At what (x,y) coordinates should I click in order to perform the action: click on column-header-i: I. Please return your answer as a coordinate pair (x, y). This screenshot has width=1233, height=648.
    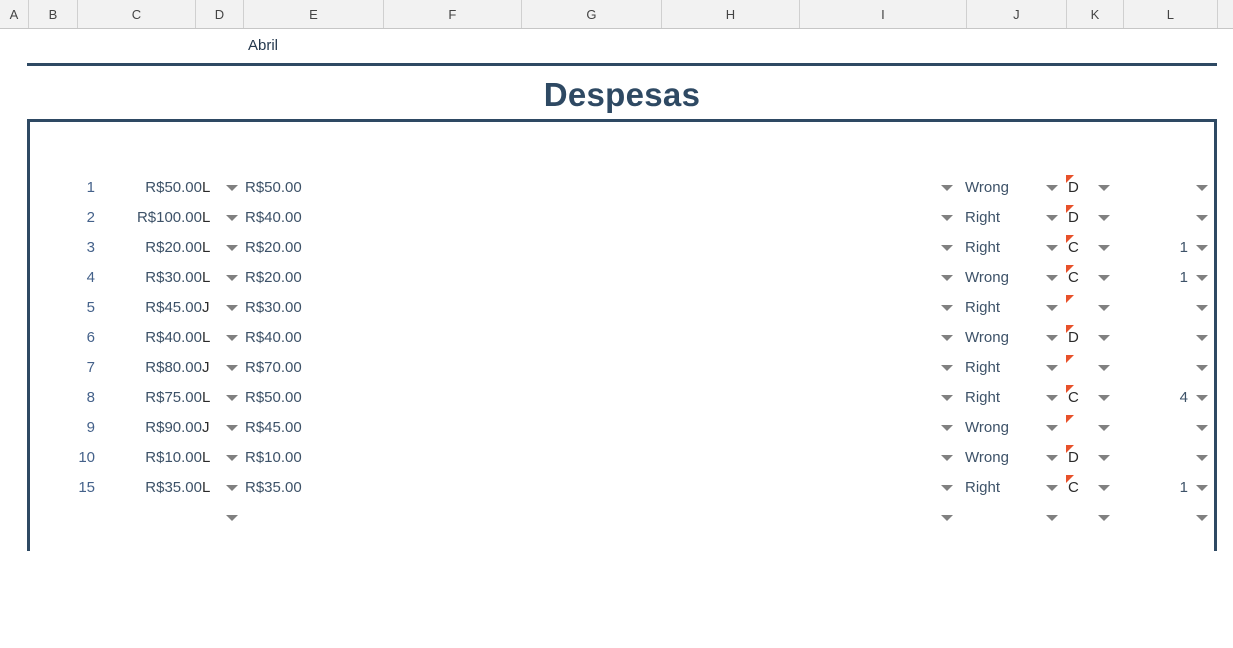
    Looking at the image, I should click on (883, 14).